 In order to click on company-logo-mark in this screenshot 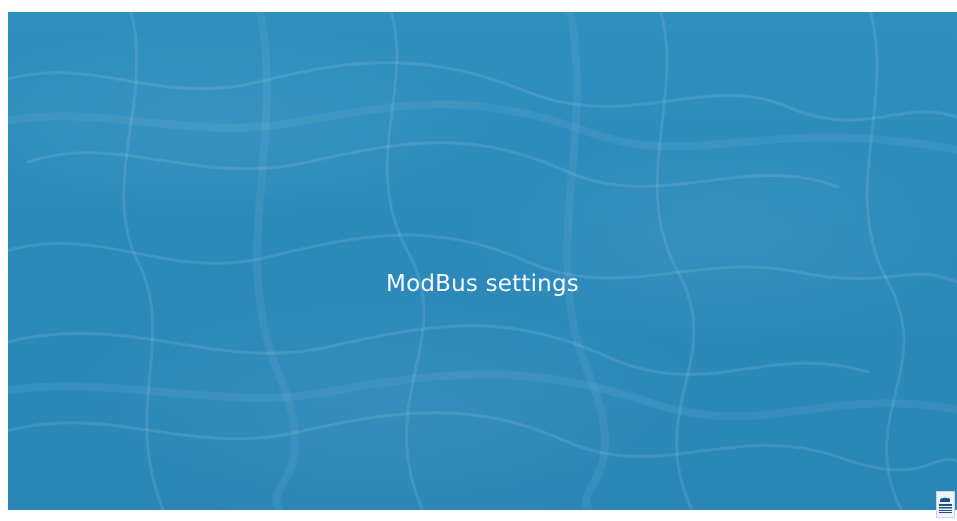, I will do `click(945, 504)`.